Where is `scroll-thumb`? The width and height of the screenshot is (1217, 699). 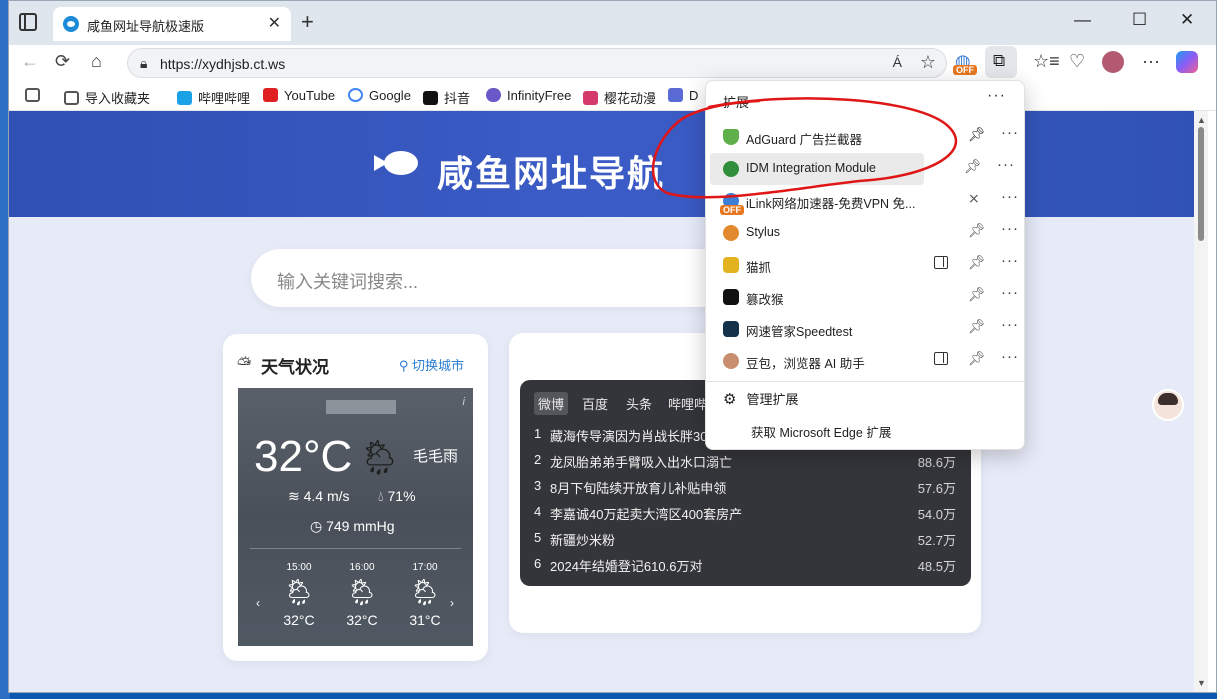 scroll-thumb is located at coordinates (1201, 184).